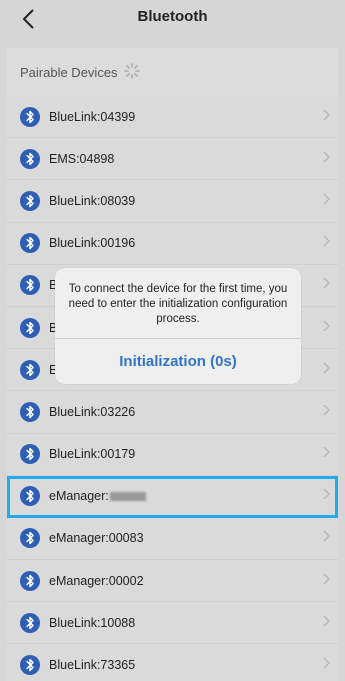  I want to click on nav-header: Bluetooth, so click(172, 24).